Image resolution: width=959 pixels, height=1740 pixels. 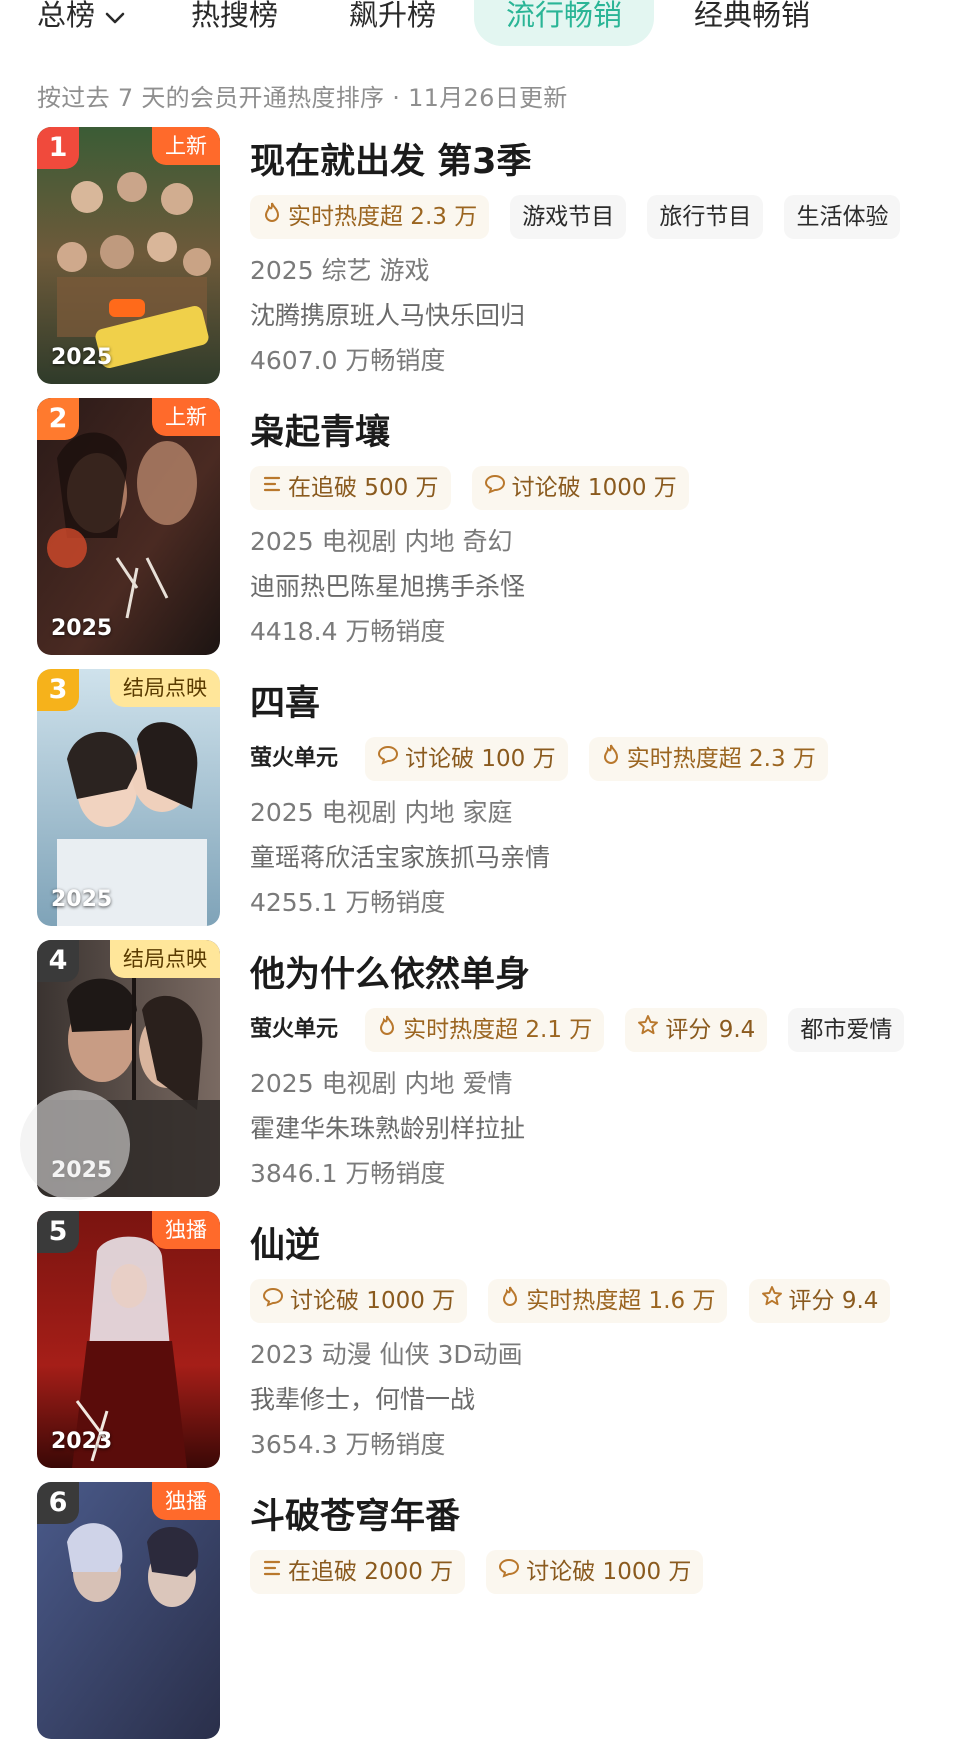 I want to click on floating-assist-ball, so click(x=75, y=1145).